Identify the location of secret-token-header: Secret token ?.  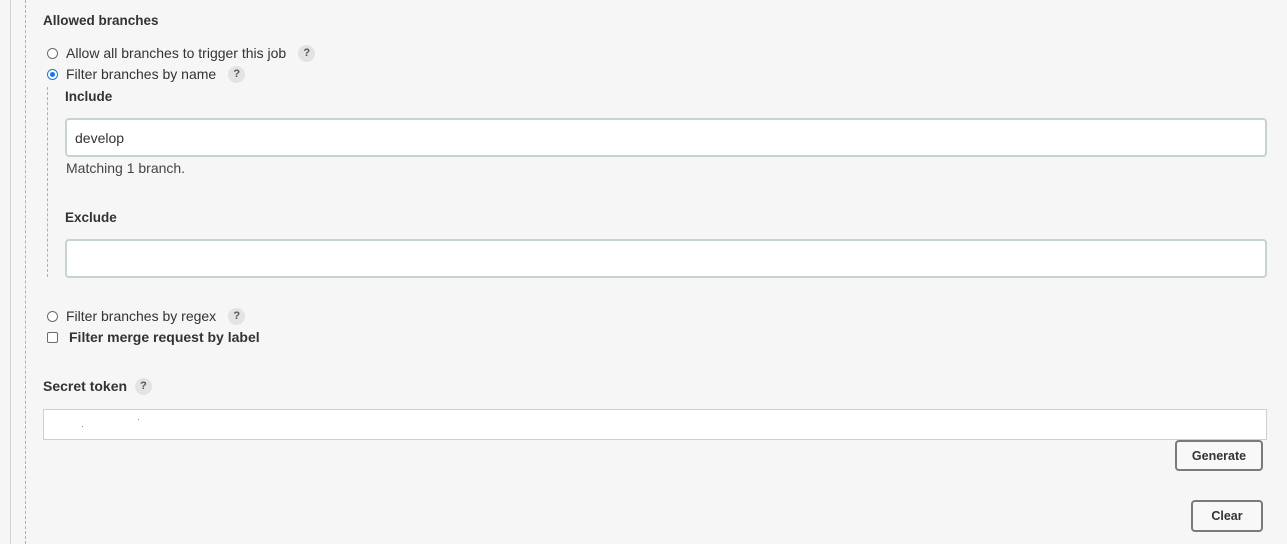
(98, 386).